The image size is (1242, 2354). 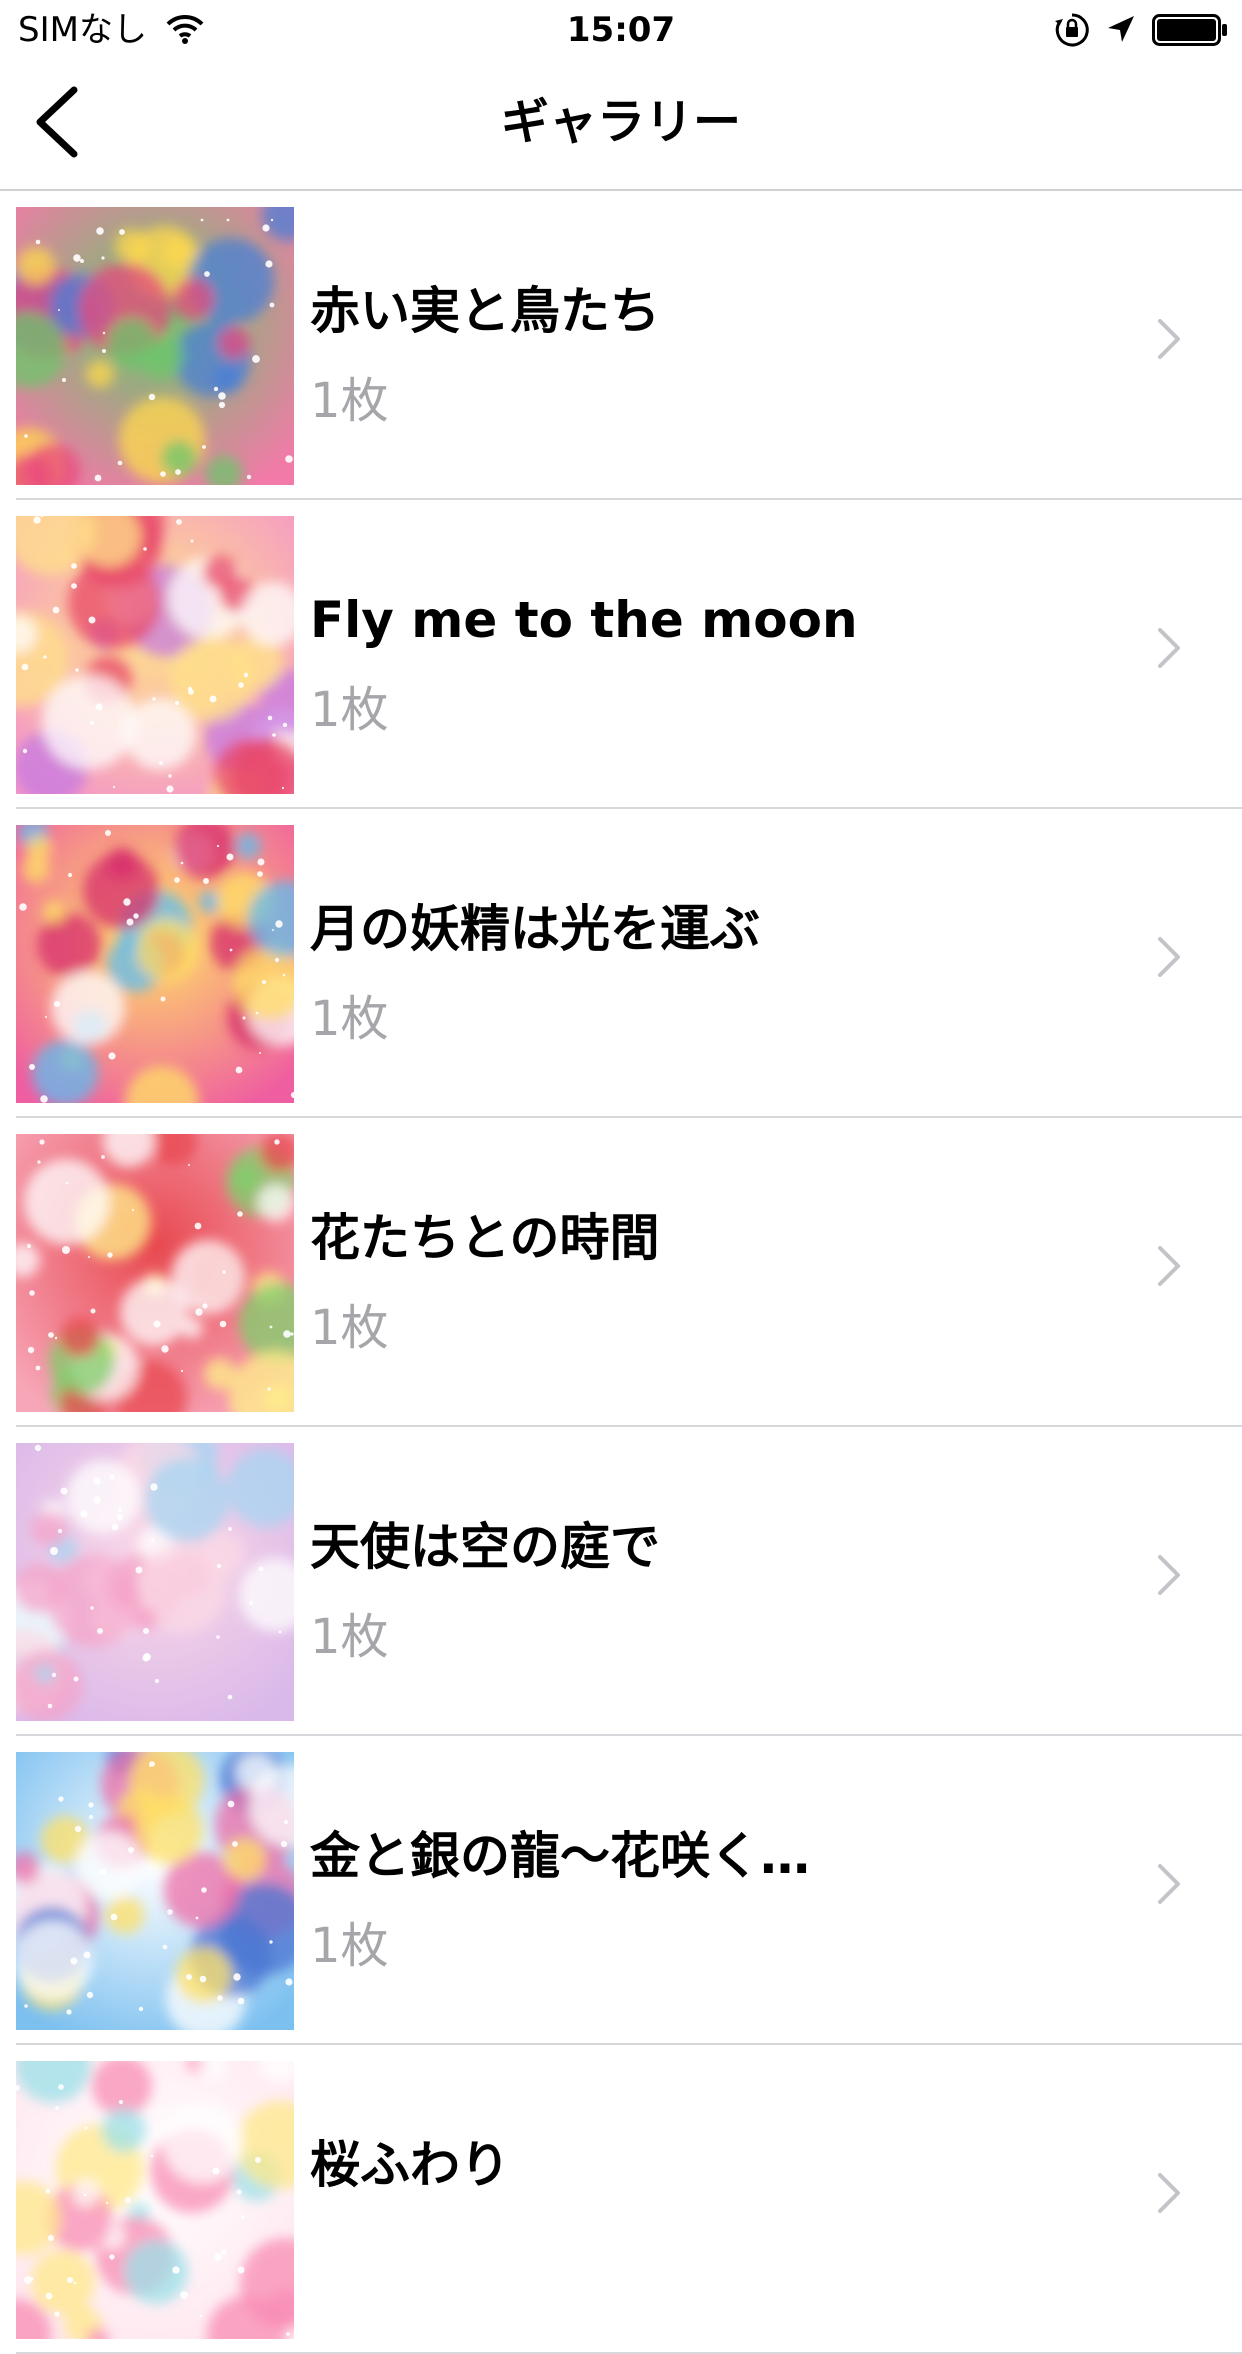 I want to click on gallery-list-item: 月の妖精は光を運ぶ 1枚, so click(x=621, y=963).